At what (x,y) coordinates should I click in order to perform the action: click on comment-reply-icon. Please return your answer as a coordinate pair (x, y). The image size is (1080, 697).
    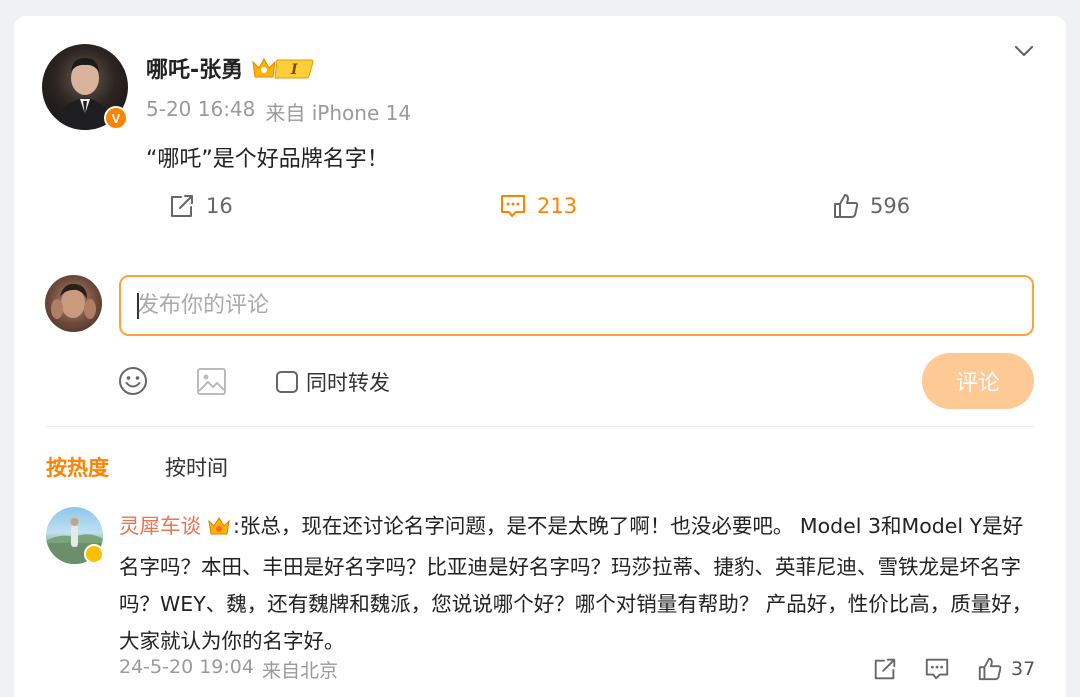
    Looking at the image, I should click on (937, 669).